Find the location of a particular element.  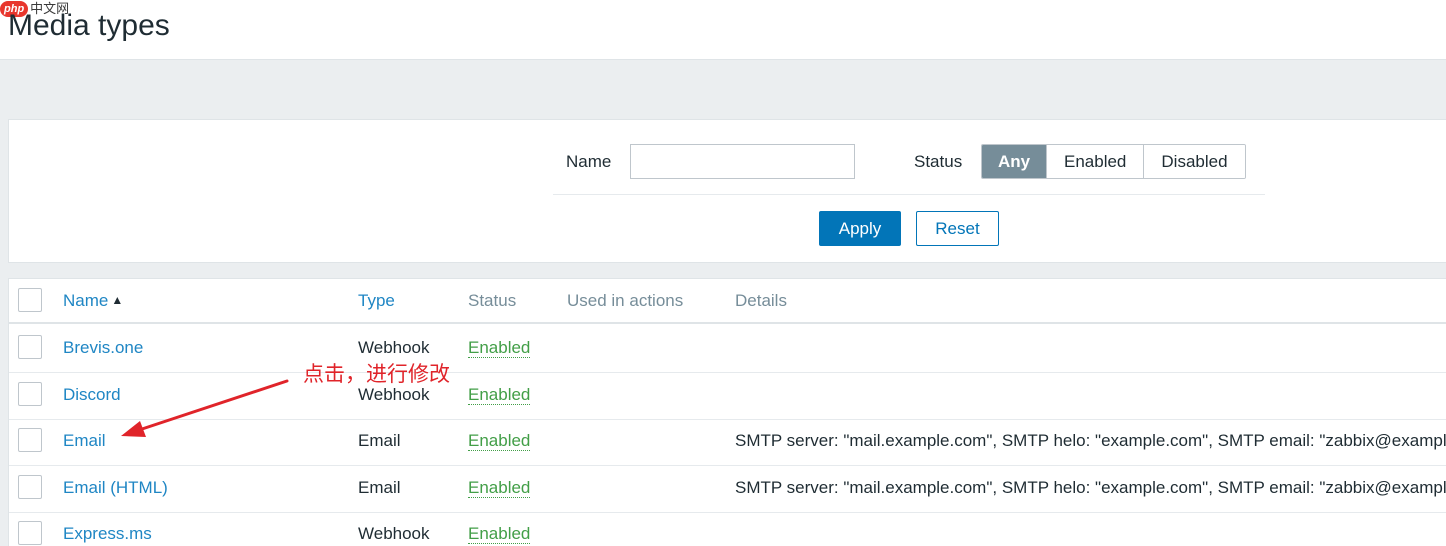

name-filter-input is located at coordinates (742, 161).